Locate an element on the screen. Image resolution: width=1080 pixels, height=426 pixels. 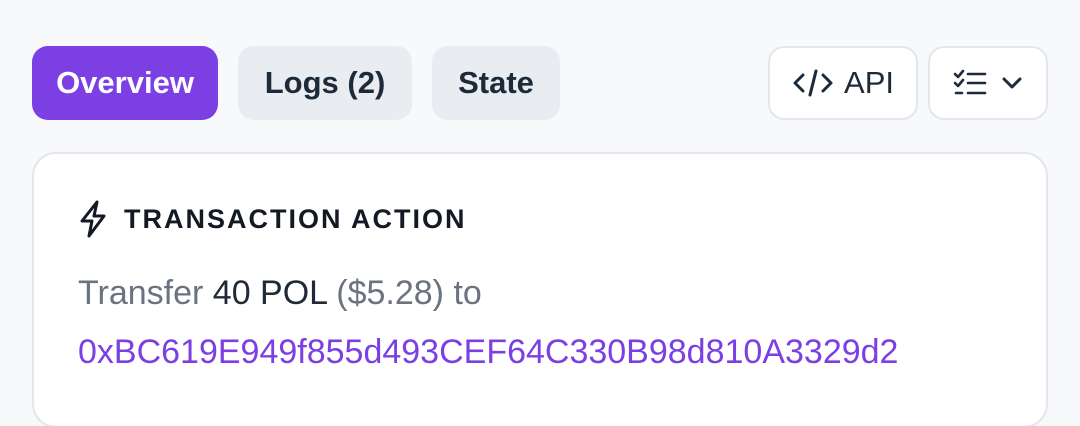
recipient-preposition: to is located at coordinates (467, 293).